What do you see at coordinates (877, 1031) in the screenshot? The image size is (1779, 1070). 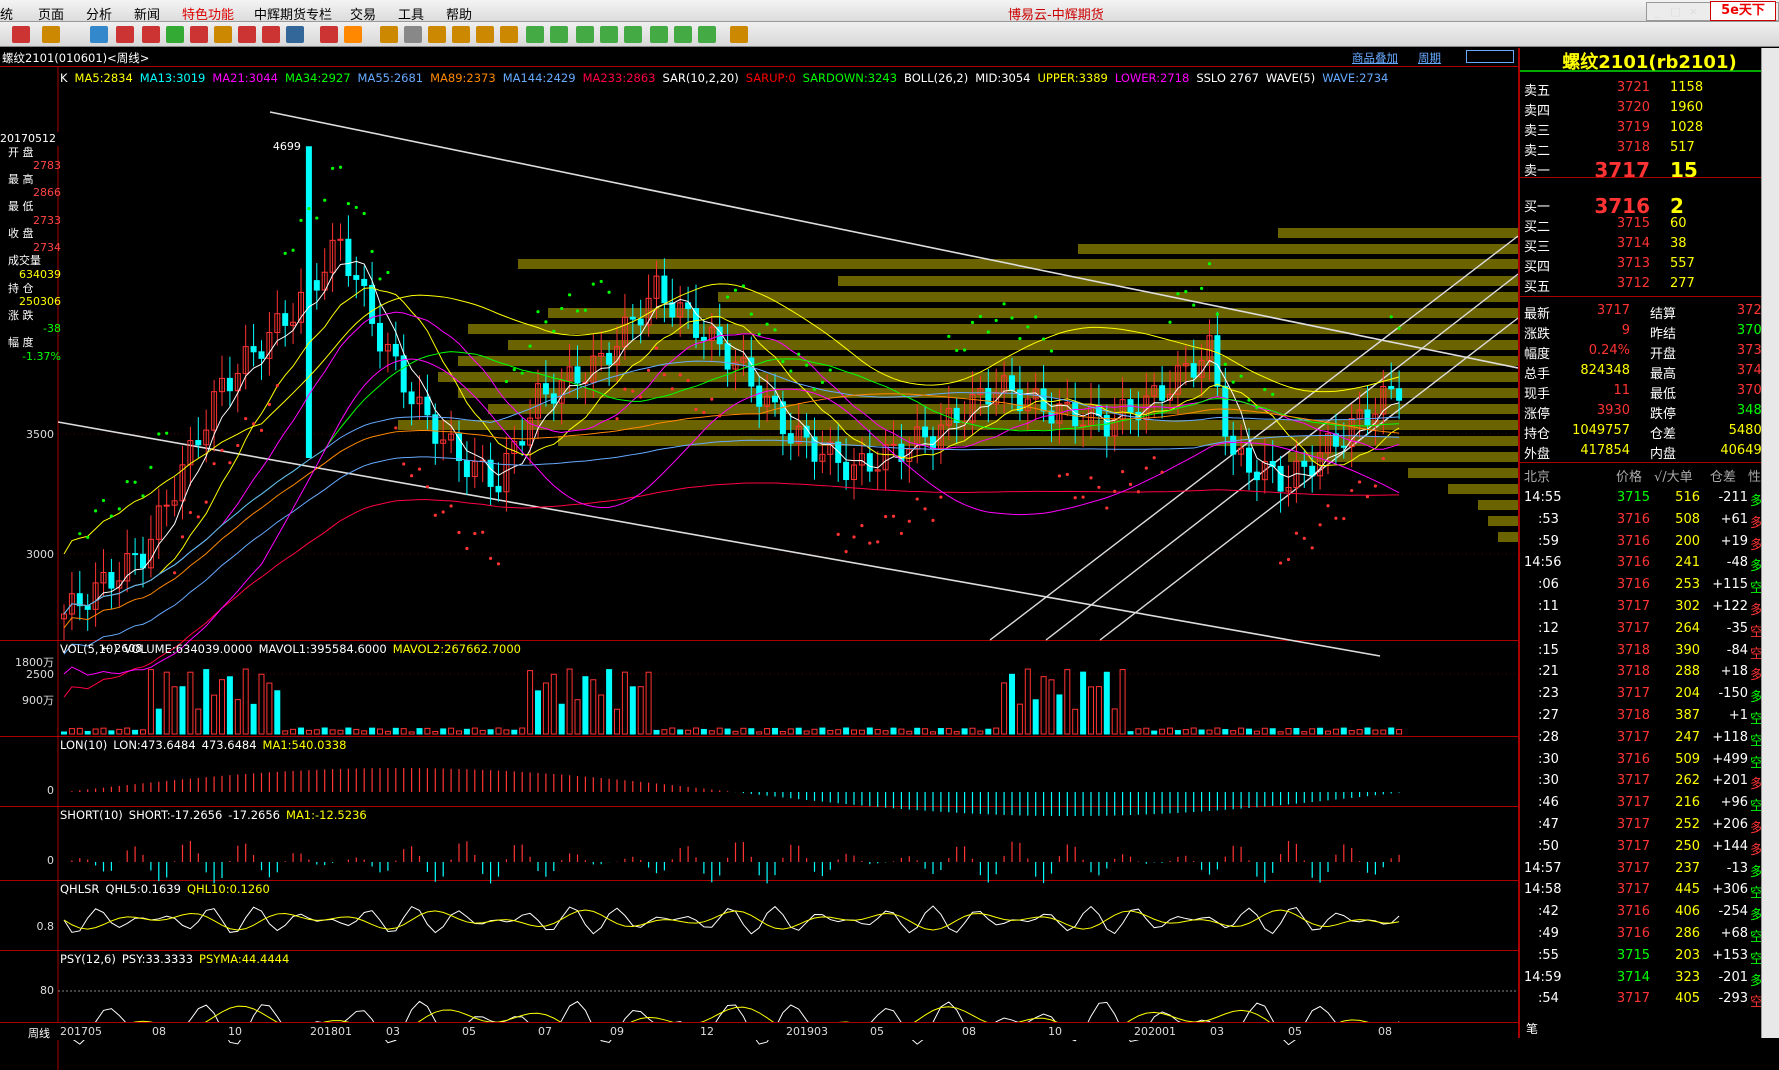 I see `xaxis-label-10: 05` at bounding box center [877, 1031].